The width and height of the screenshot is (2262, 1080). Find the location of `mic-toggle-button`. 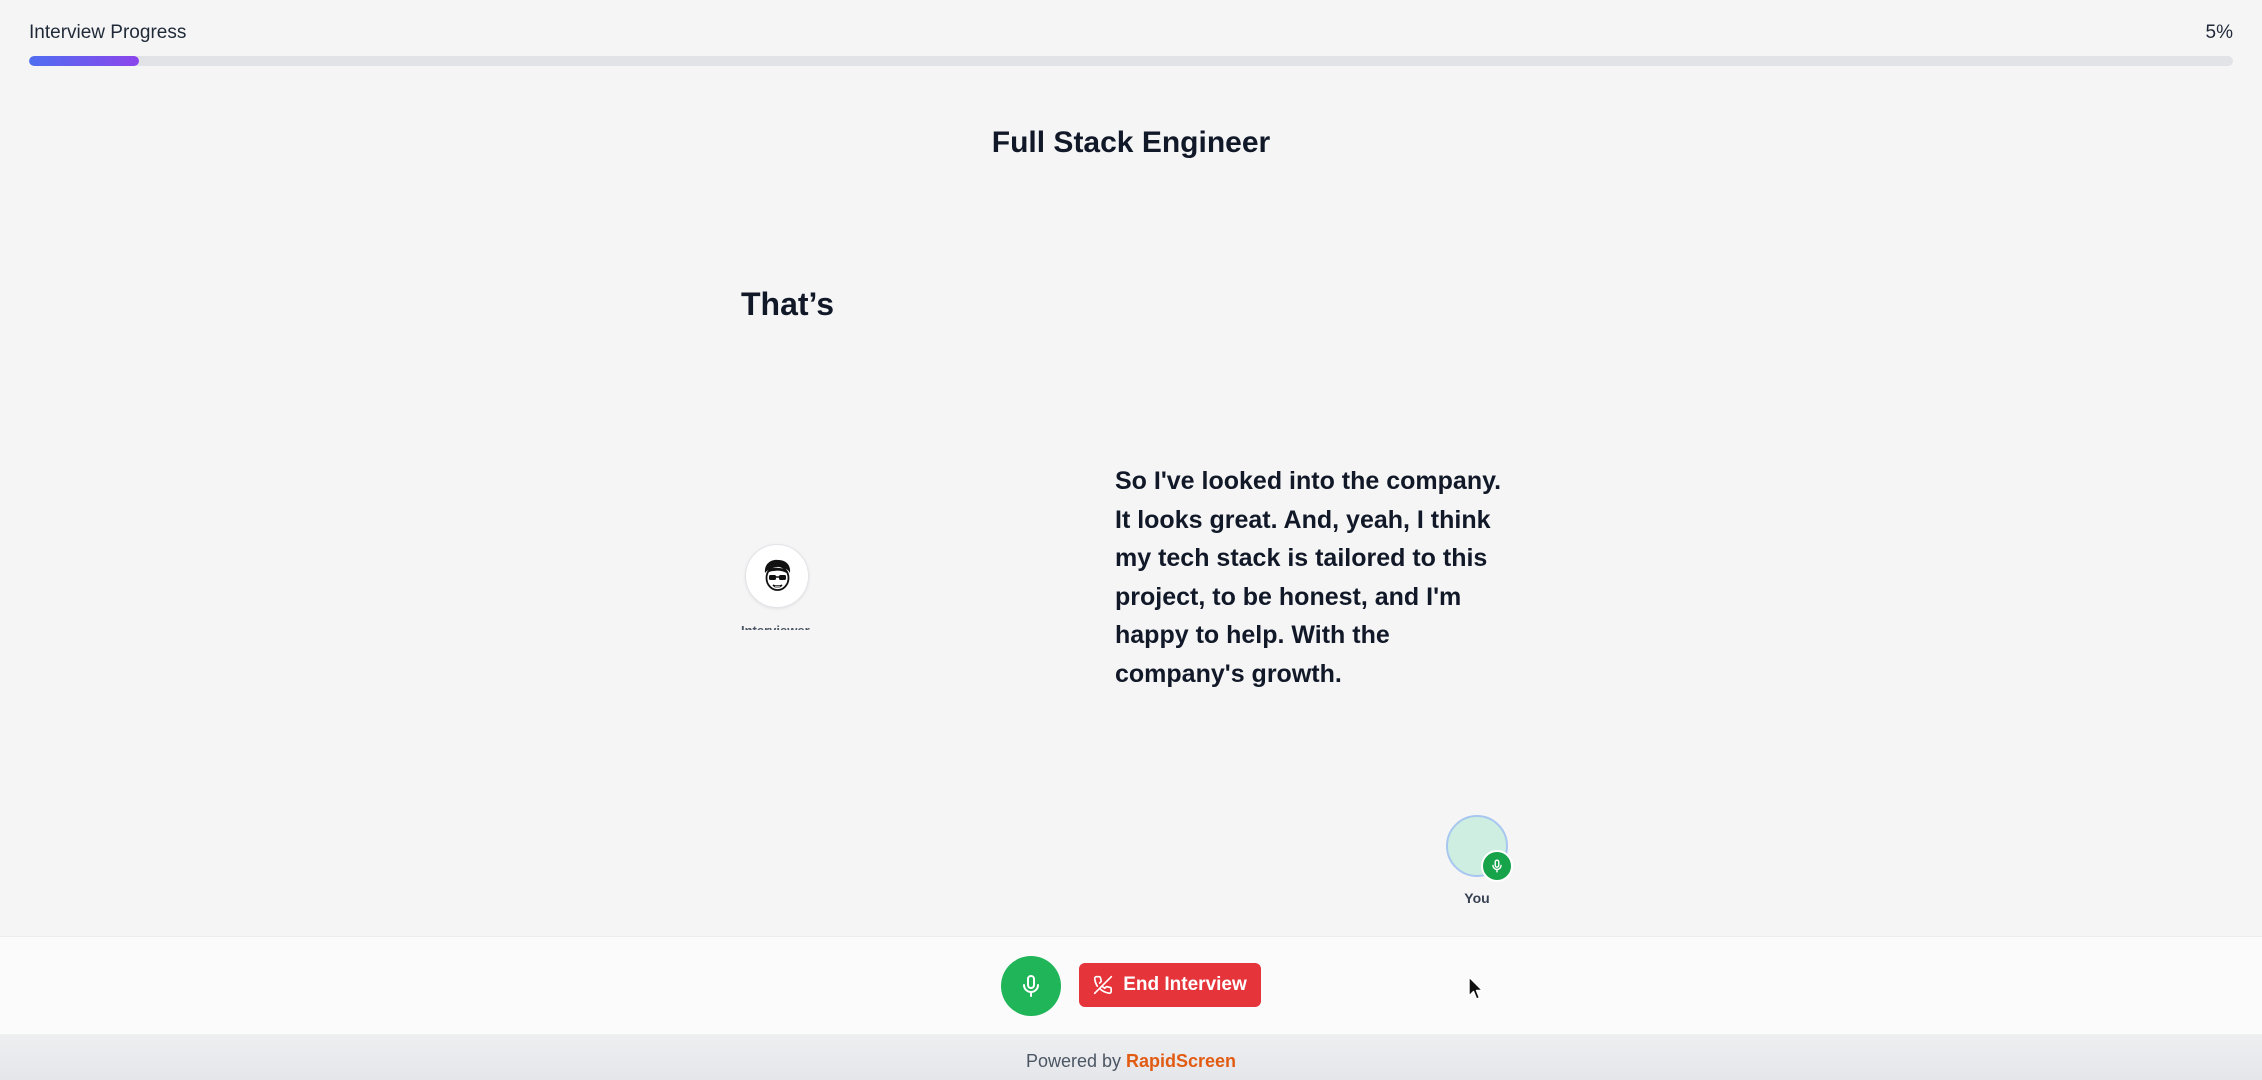

mic-toggle-button is located at coordinates (1031, 986).